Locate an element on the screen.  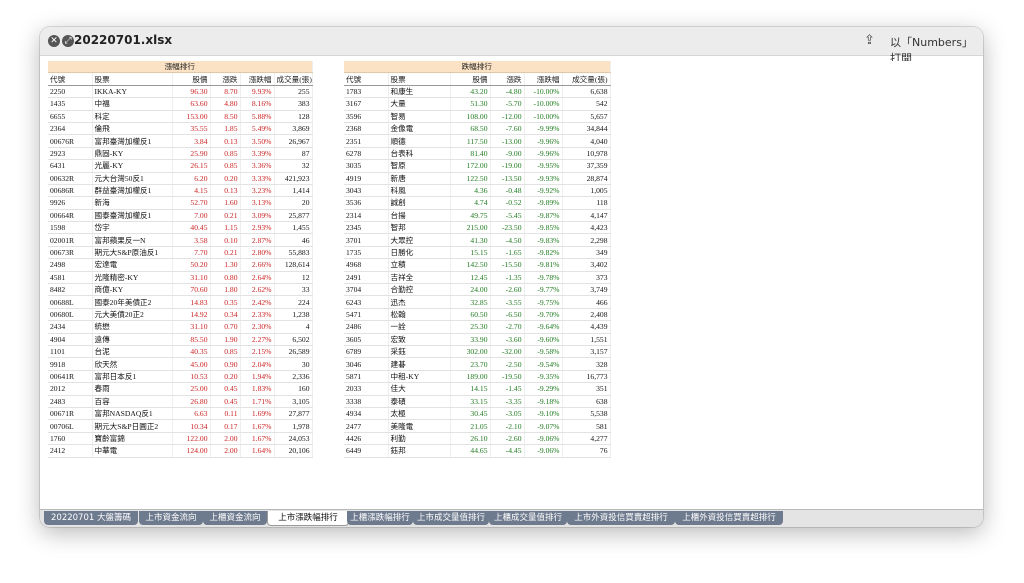
table-cell: 26.80 is located at coordinates (191, 401).